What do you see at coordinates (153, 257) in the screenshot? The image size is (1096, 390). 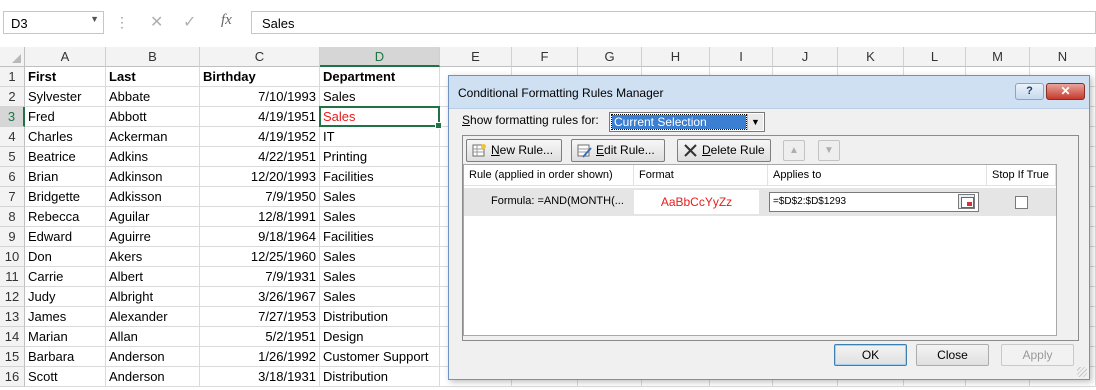 I see `table-cell: Akers` at bounding box center [153, 257].